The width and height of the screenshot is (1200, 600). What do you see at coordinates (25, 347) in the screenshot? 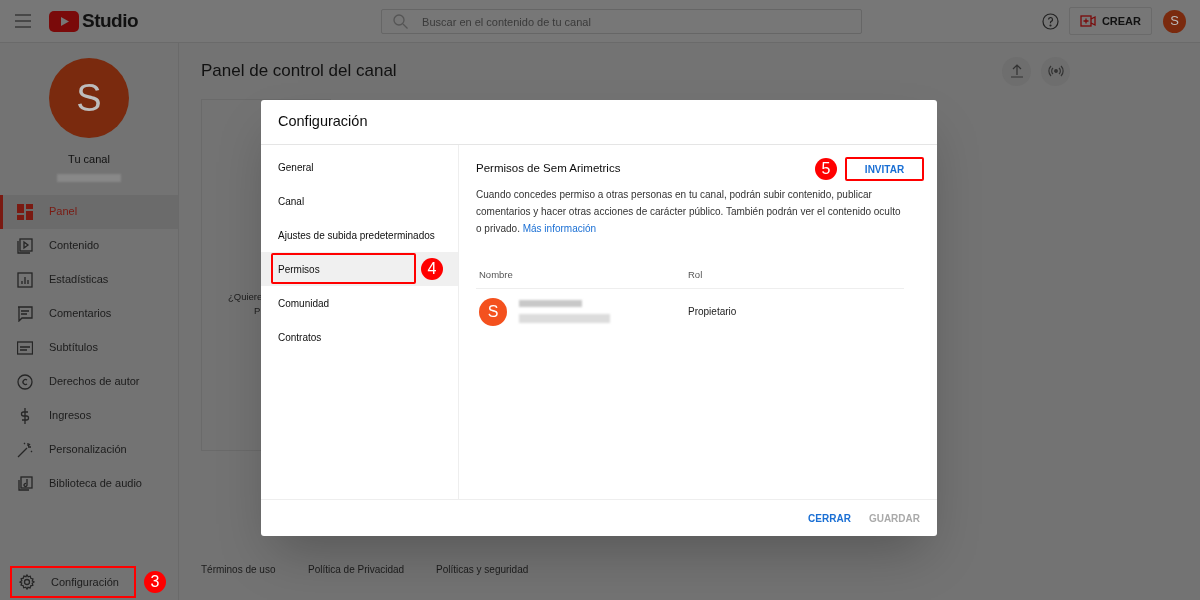
I see `subtitles-icon` at bounding box center [25, 347].